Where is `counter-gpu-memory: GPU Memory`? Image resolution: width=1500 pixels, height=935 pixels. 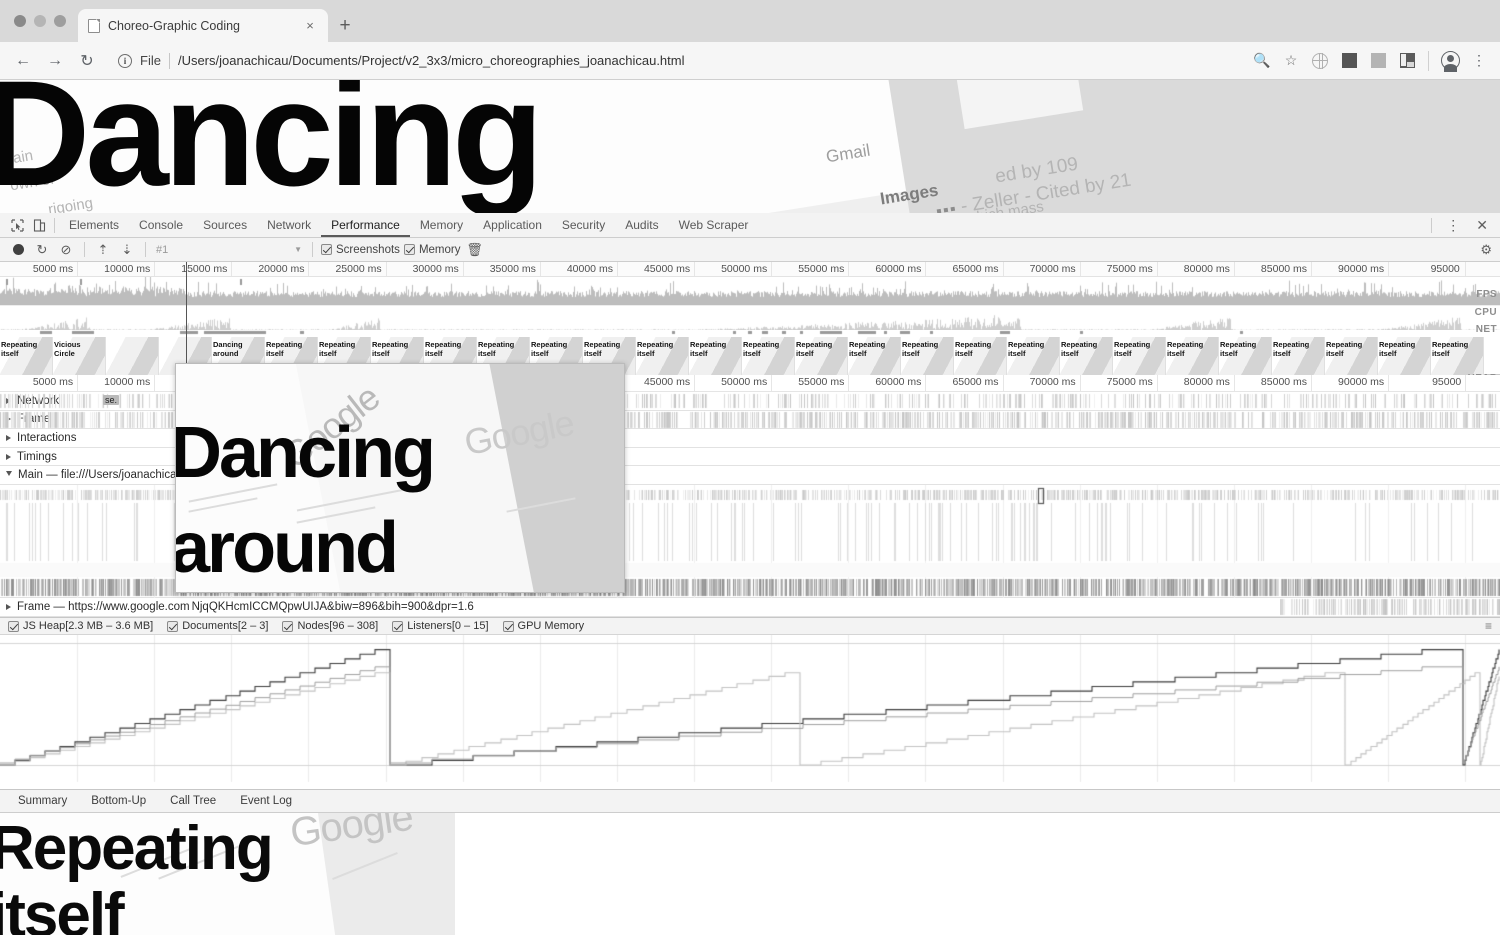 counter-gpu-memory: GPU Memory is located at coordinates (543, 626).